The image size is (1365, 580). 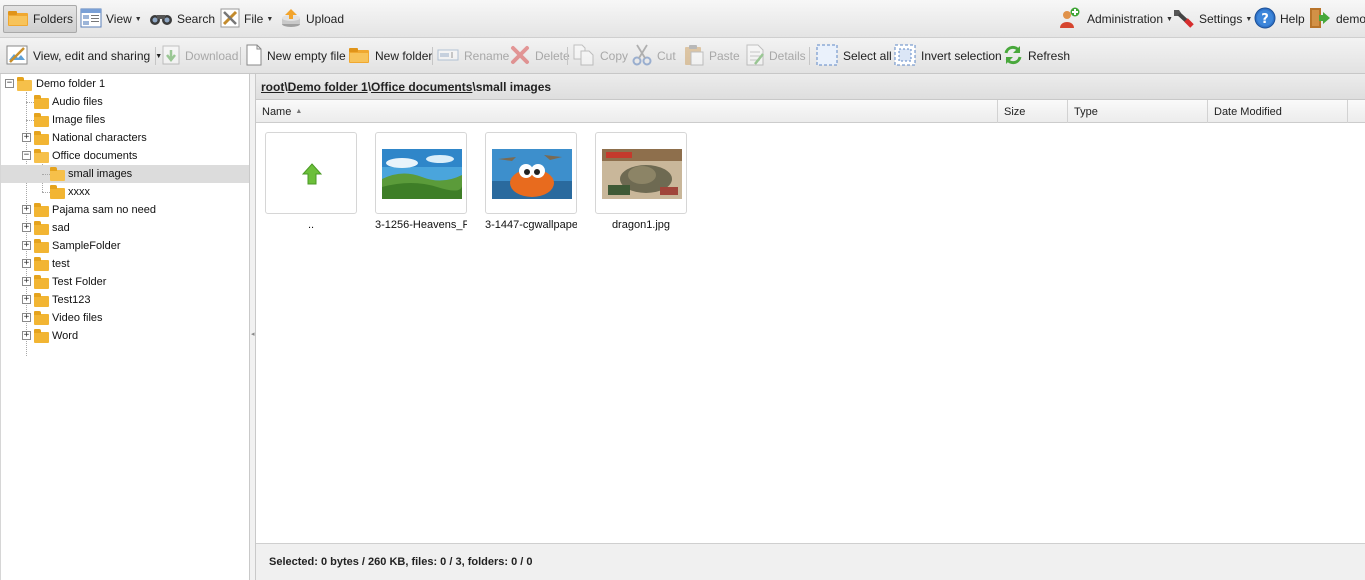 I want to click on logout-button: demo, so click(x=1334, y=19).